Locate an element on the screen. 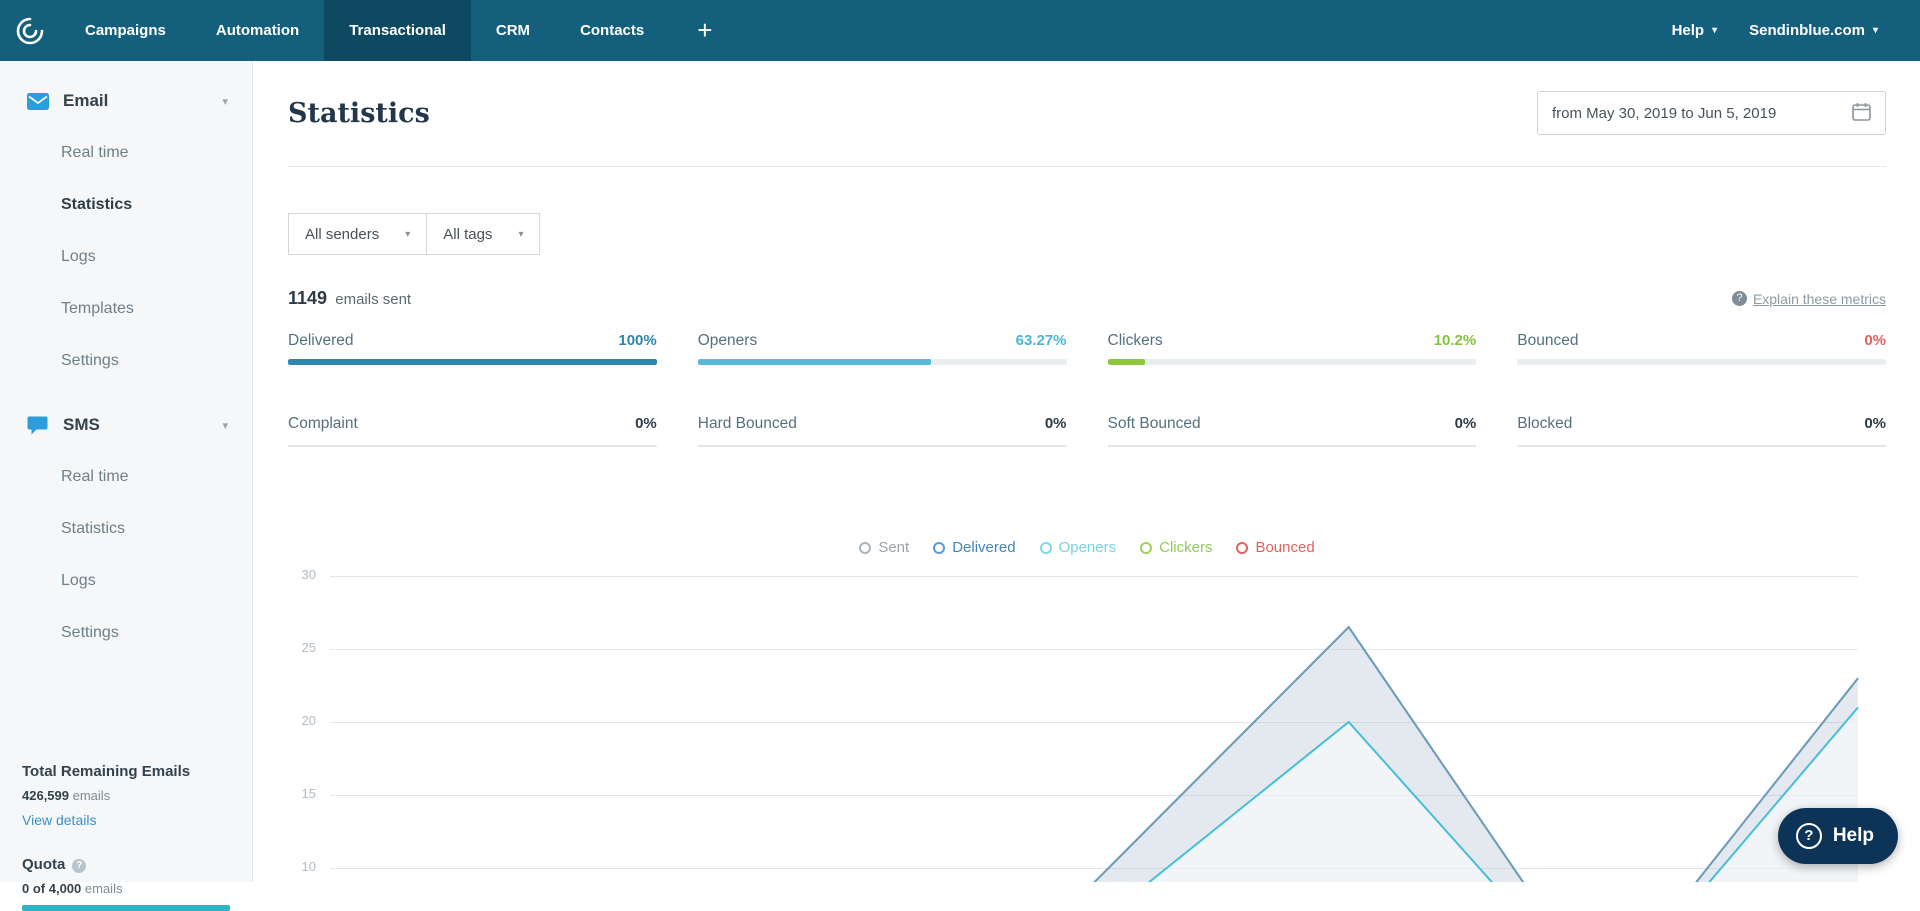  account-menu: Sendinblue.com ▾ is located at coordinates (1813, 30).